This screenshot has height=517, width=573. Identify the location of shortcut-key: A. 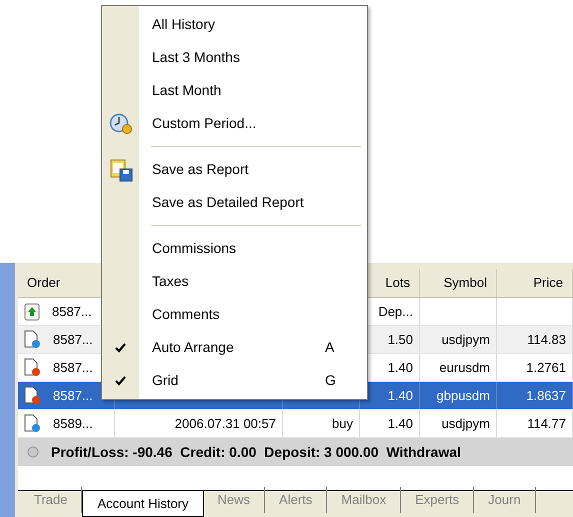
(346, 347).